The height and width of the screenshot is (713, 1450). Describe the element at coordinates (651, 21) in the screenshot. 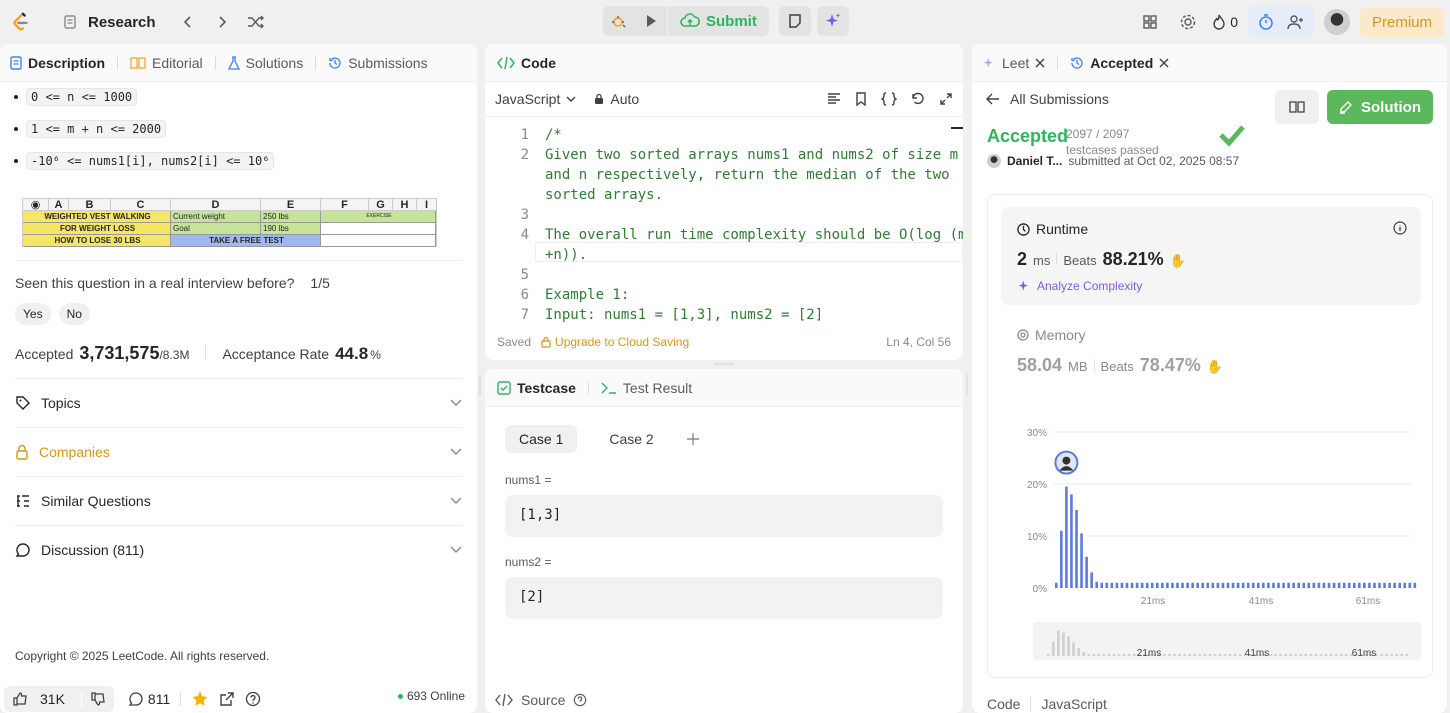

I see `run-play-icon` at that location.